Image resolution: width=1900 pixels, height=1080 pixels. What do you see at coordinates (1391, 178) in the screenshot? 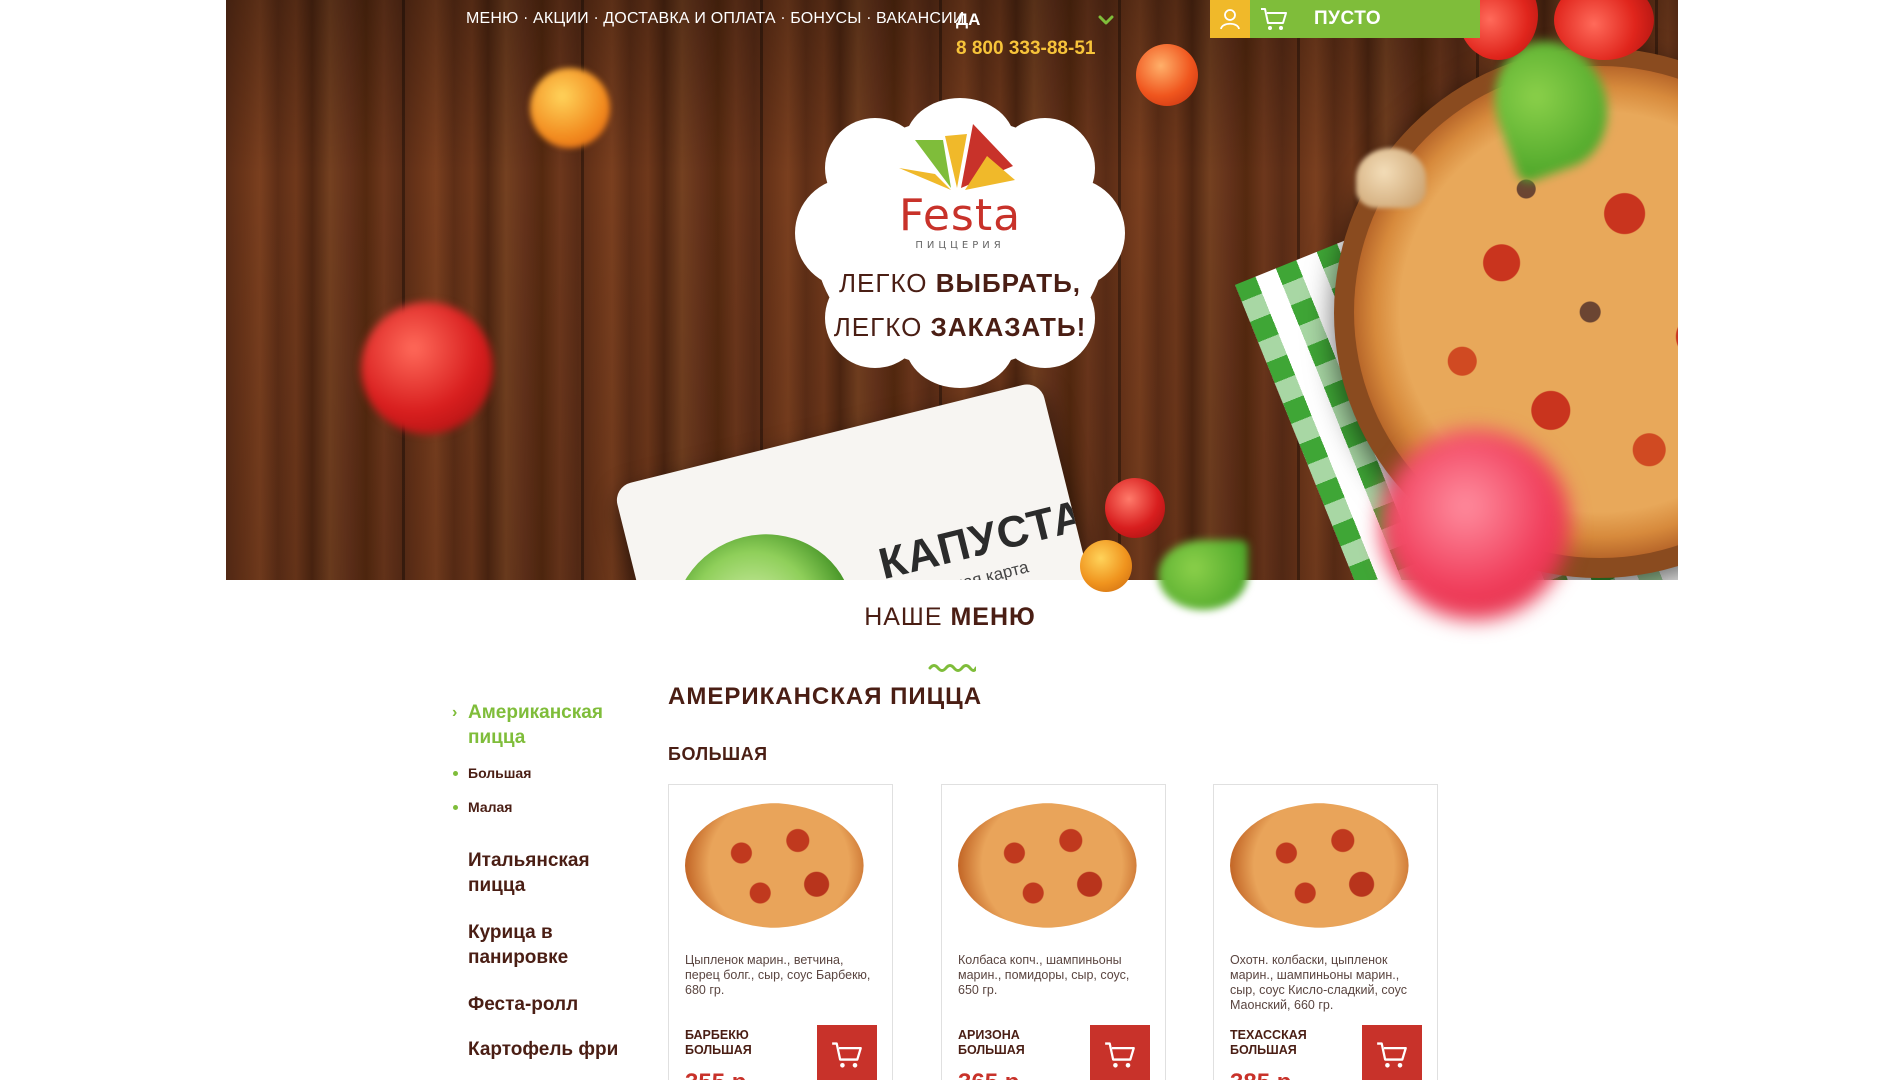
I see `mushroom-decoration` at bounding box center [1391, 178].